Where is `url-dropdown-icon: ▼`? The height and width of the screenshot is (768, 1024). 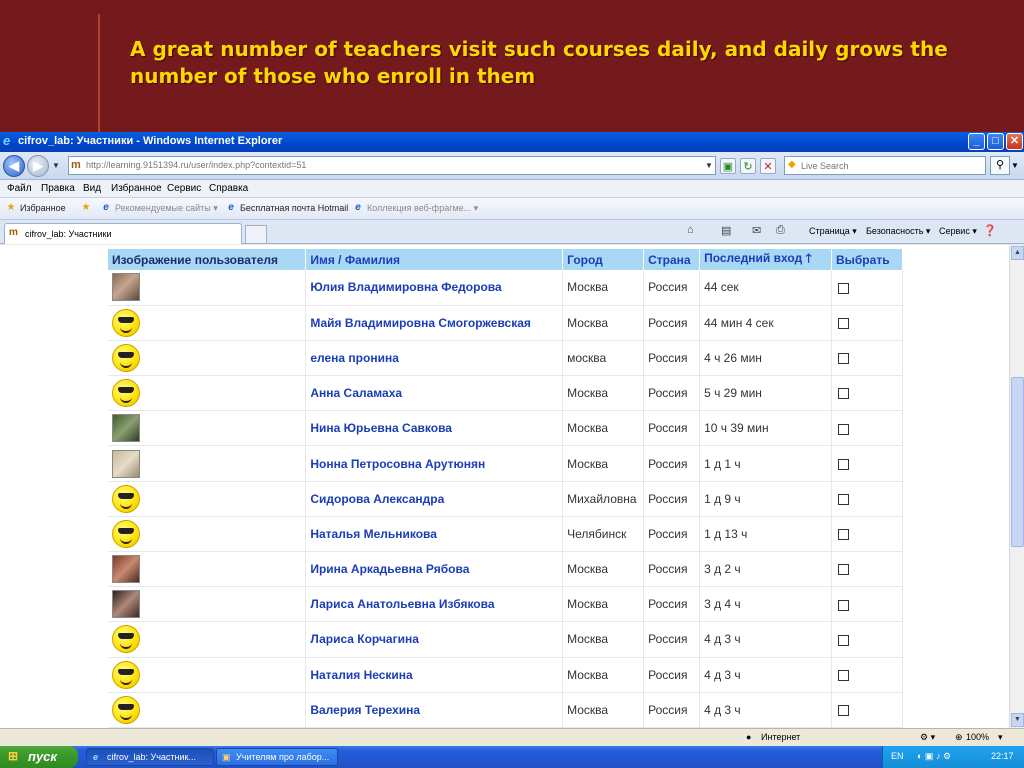
url-dropdown-icon: ▼ is located at coordinates (709, 165).